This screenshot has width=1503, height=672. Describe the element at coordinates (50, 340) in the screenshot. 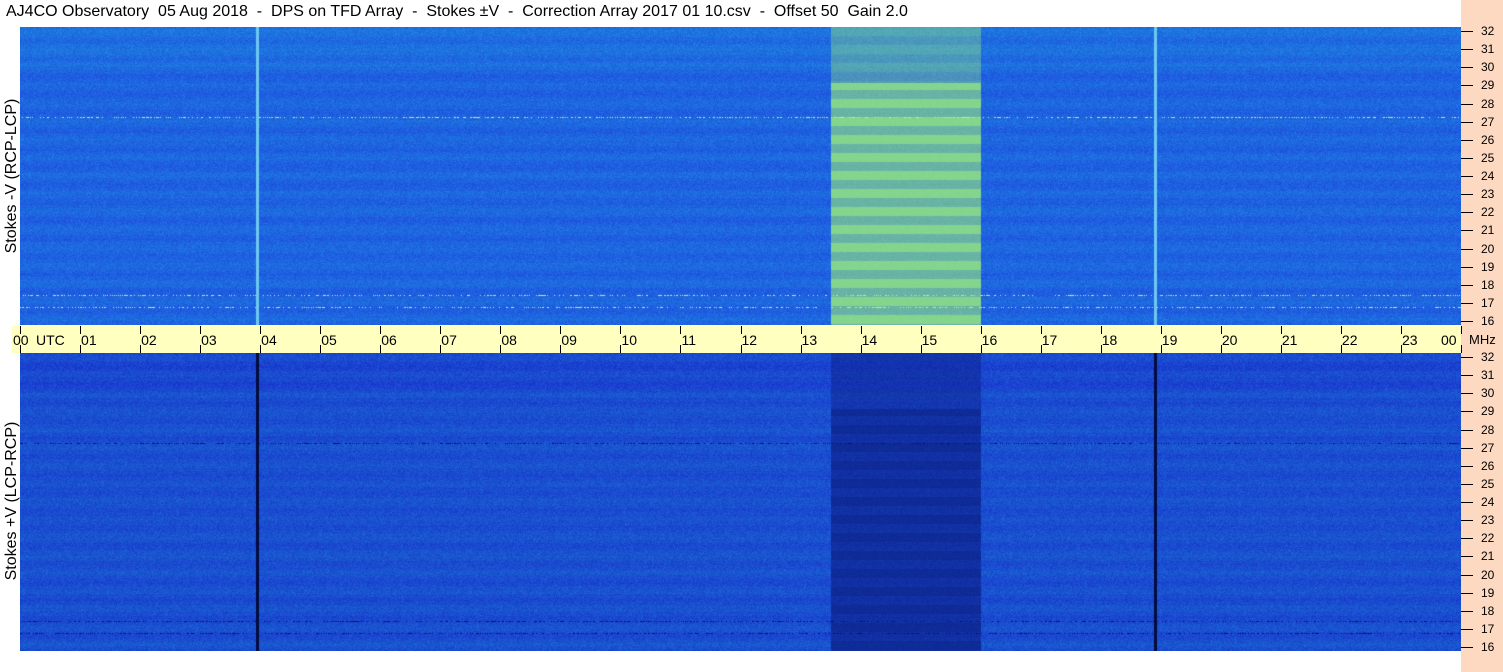

I see `time-unit-label: UTC` at that location.